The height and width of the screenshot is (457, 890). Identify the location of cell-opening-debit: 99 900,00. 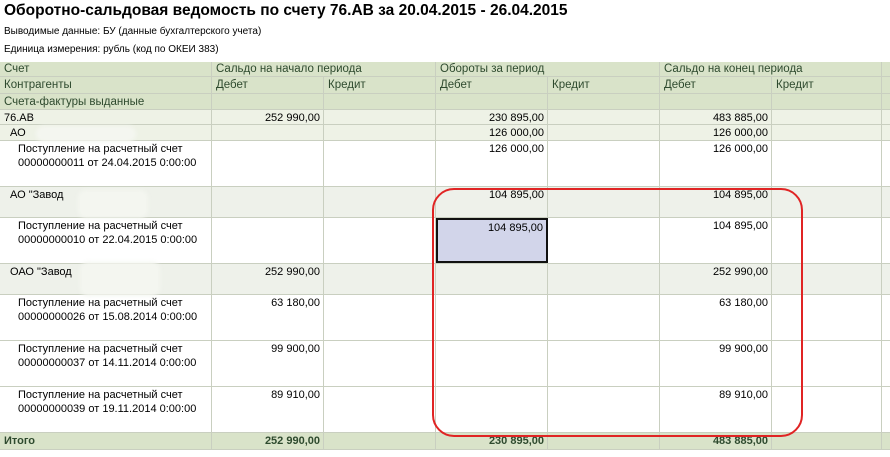
(268, 363).